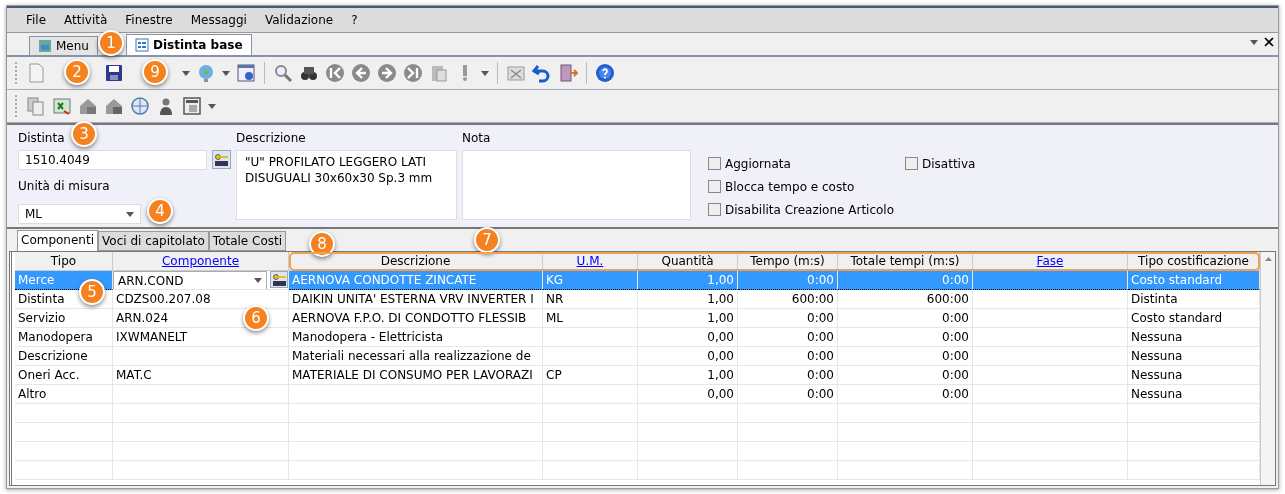 The width and height of the screenshot is (1285, 494). I want to click on clipboard-icon, so click(439, 73).